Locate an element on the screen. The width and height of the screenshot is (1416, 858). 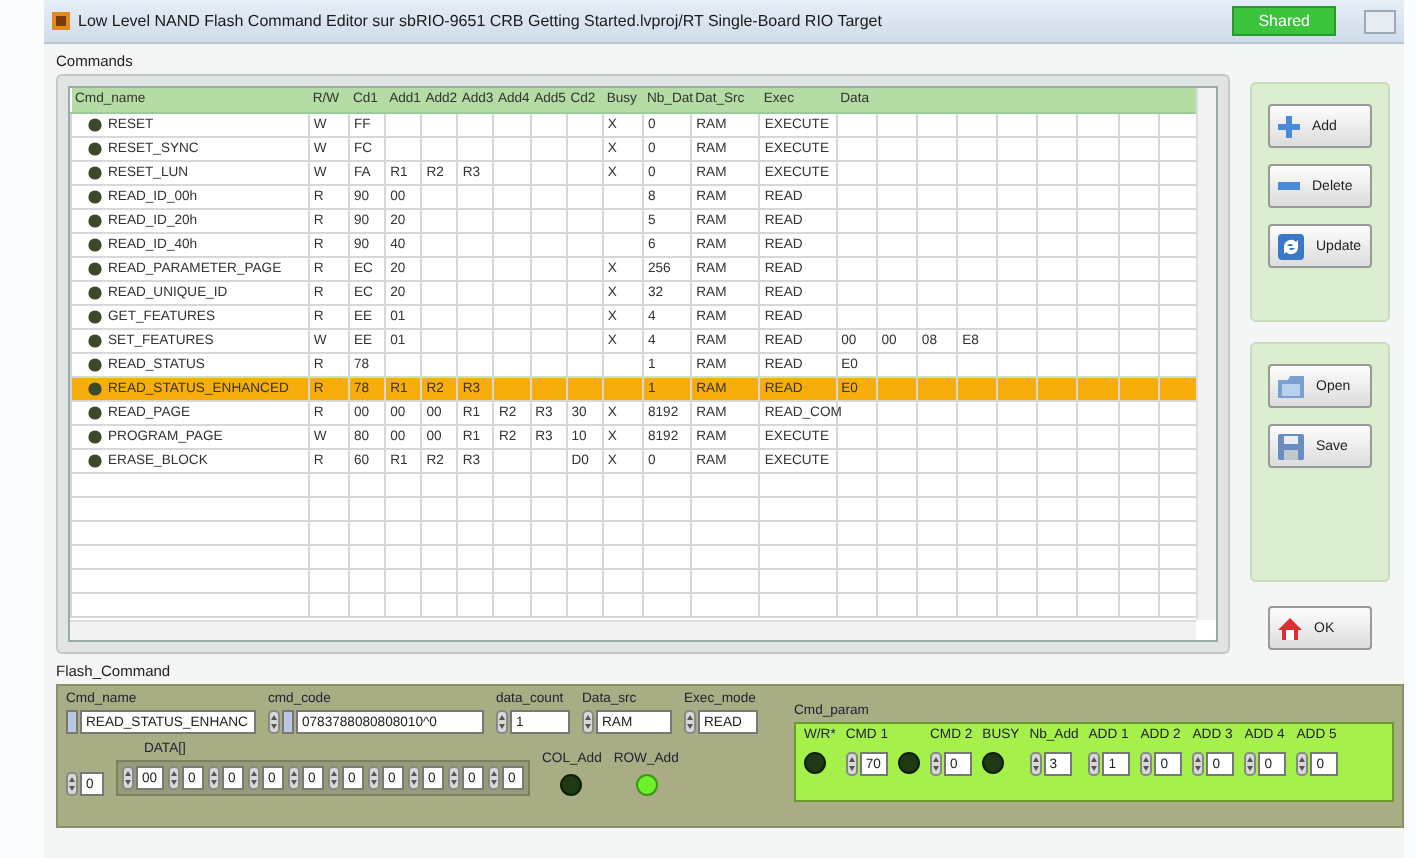
app-icon is located at coordinates (61, 21).